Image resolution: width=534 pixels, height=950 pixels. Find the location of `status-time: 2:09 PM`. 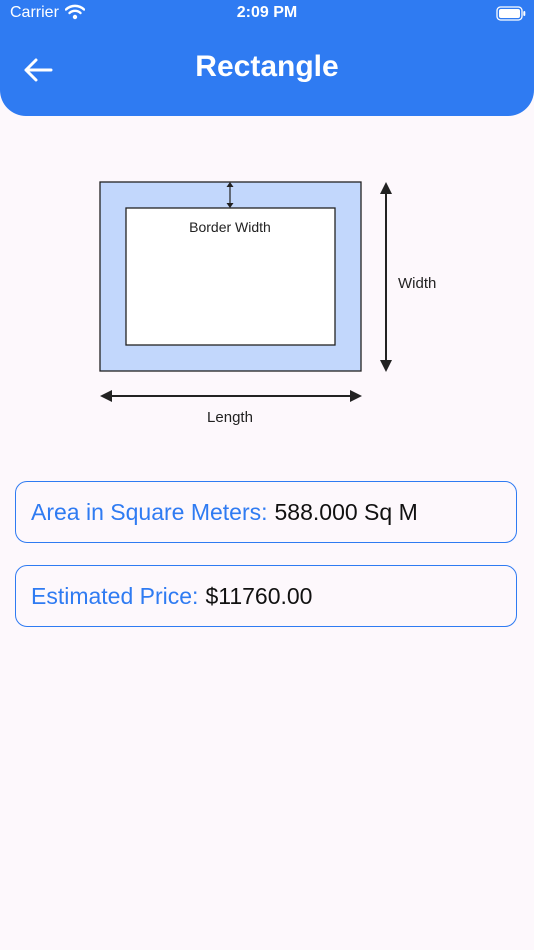

status-time: 2:09 PM is located at coordinates (267, 12).